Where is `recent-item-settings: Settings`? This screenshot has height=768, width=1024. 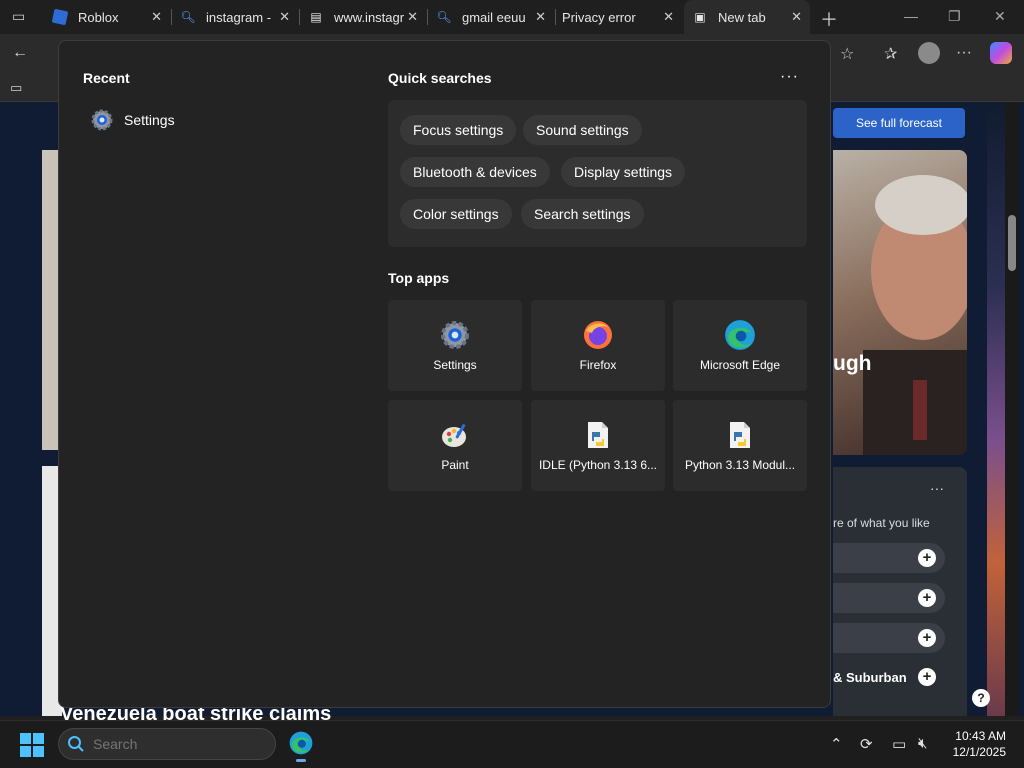
recent-item-settings: Settings is located at coordinates (132, 120).